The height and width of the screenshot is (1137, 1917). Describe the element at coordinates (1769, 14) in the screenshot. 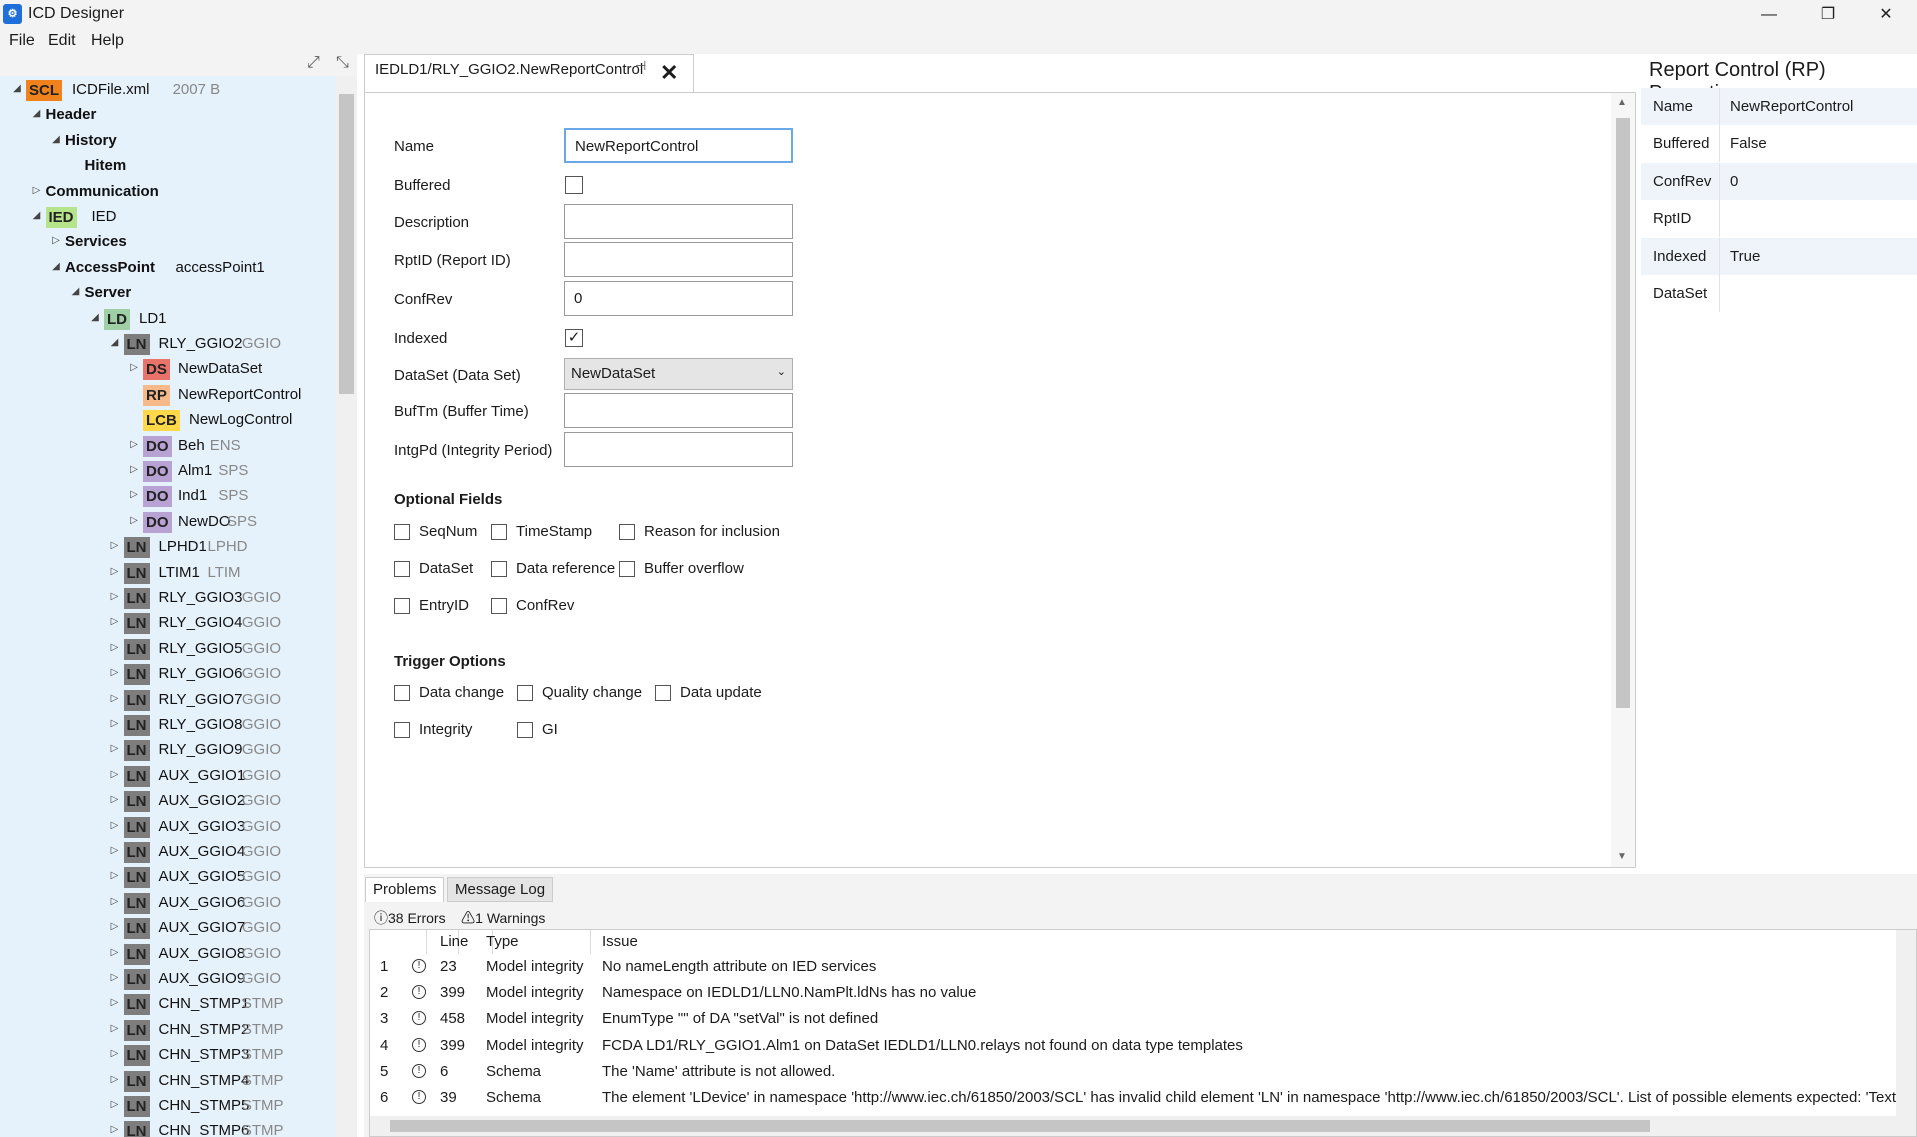

I see `minimize-button: —` at that location.